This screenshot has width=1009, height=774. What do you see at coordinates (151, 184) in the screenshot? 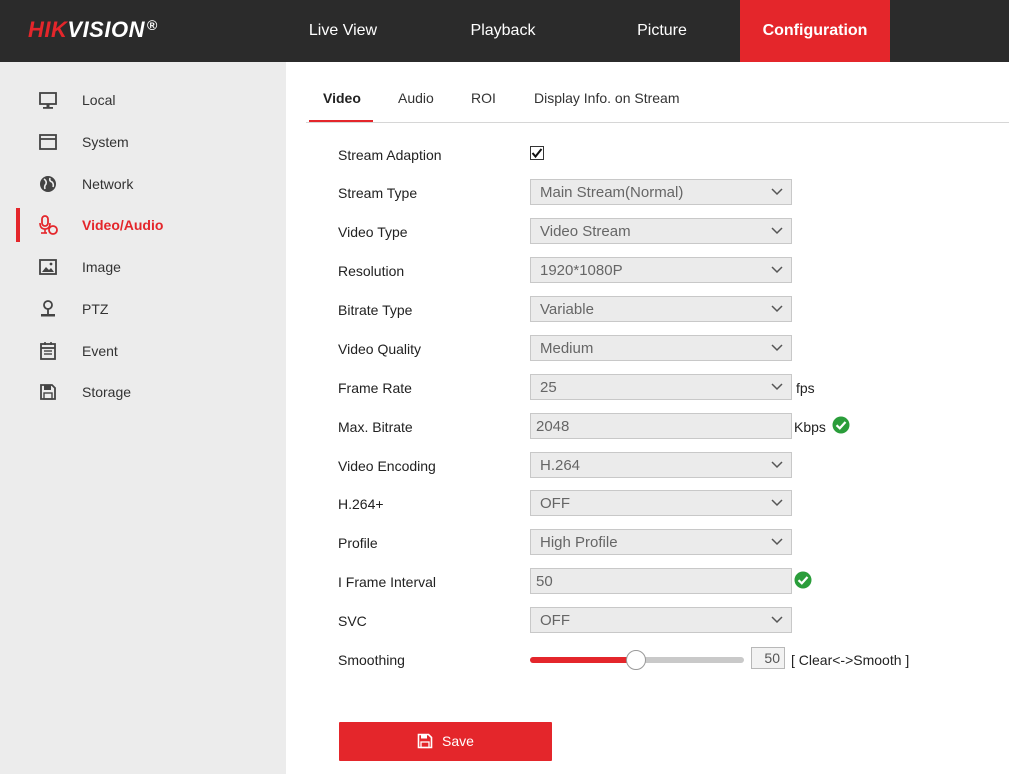
I see `sidebar-item-network: Network` at bounding box center [151, 184].